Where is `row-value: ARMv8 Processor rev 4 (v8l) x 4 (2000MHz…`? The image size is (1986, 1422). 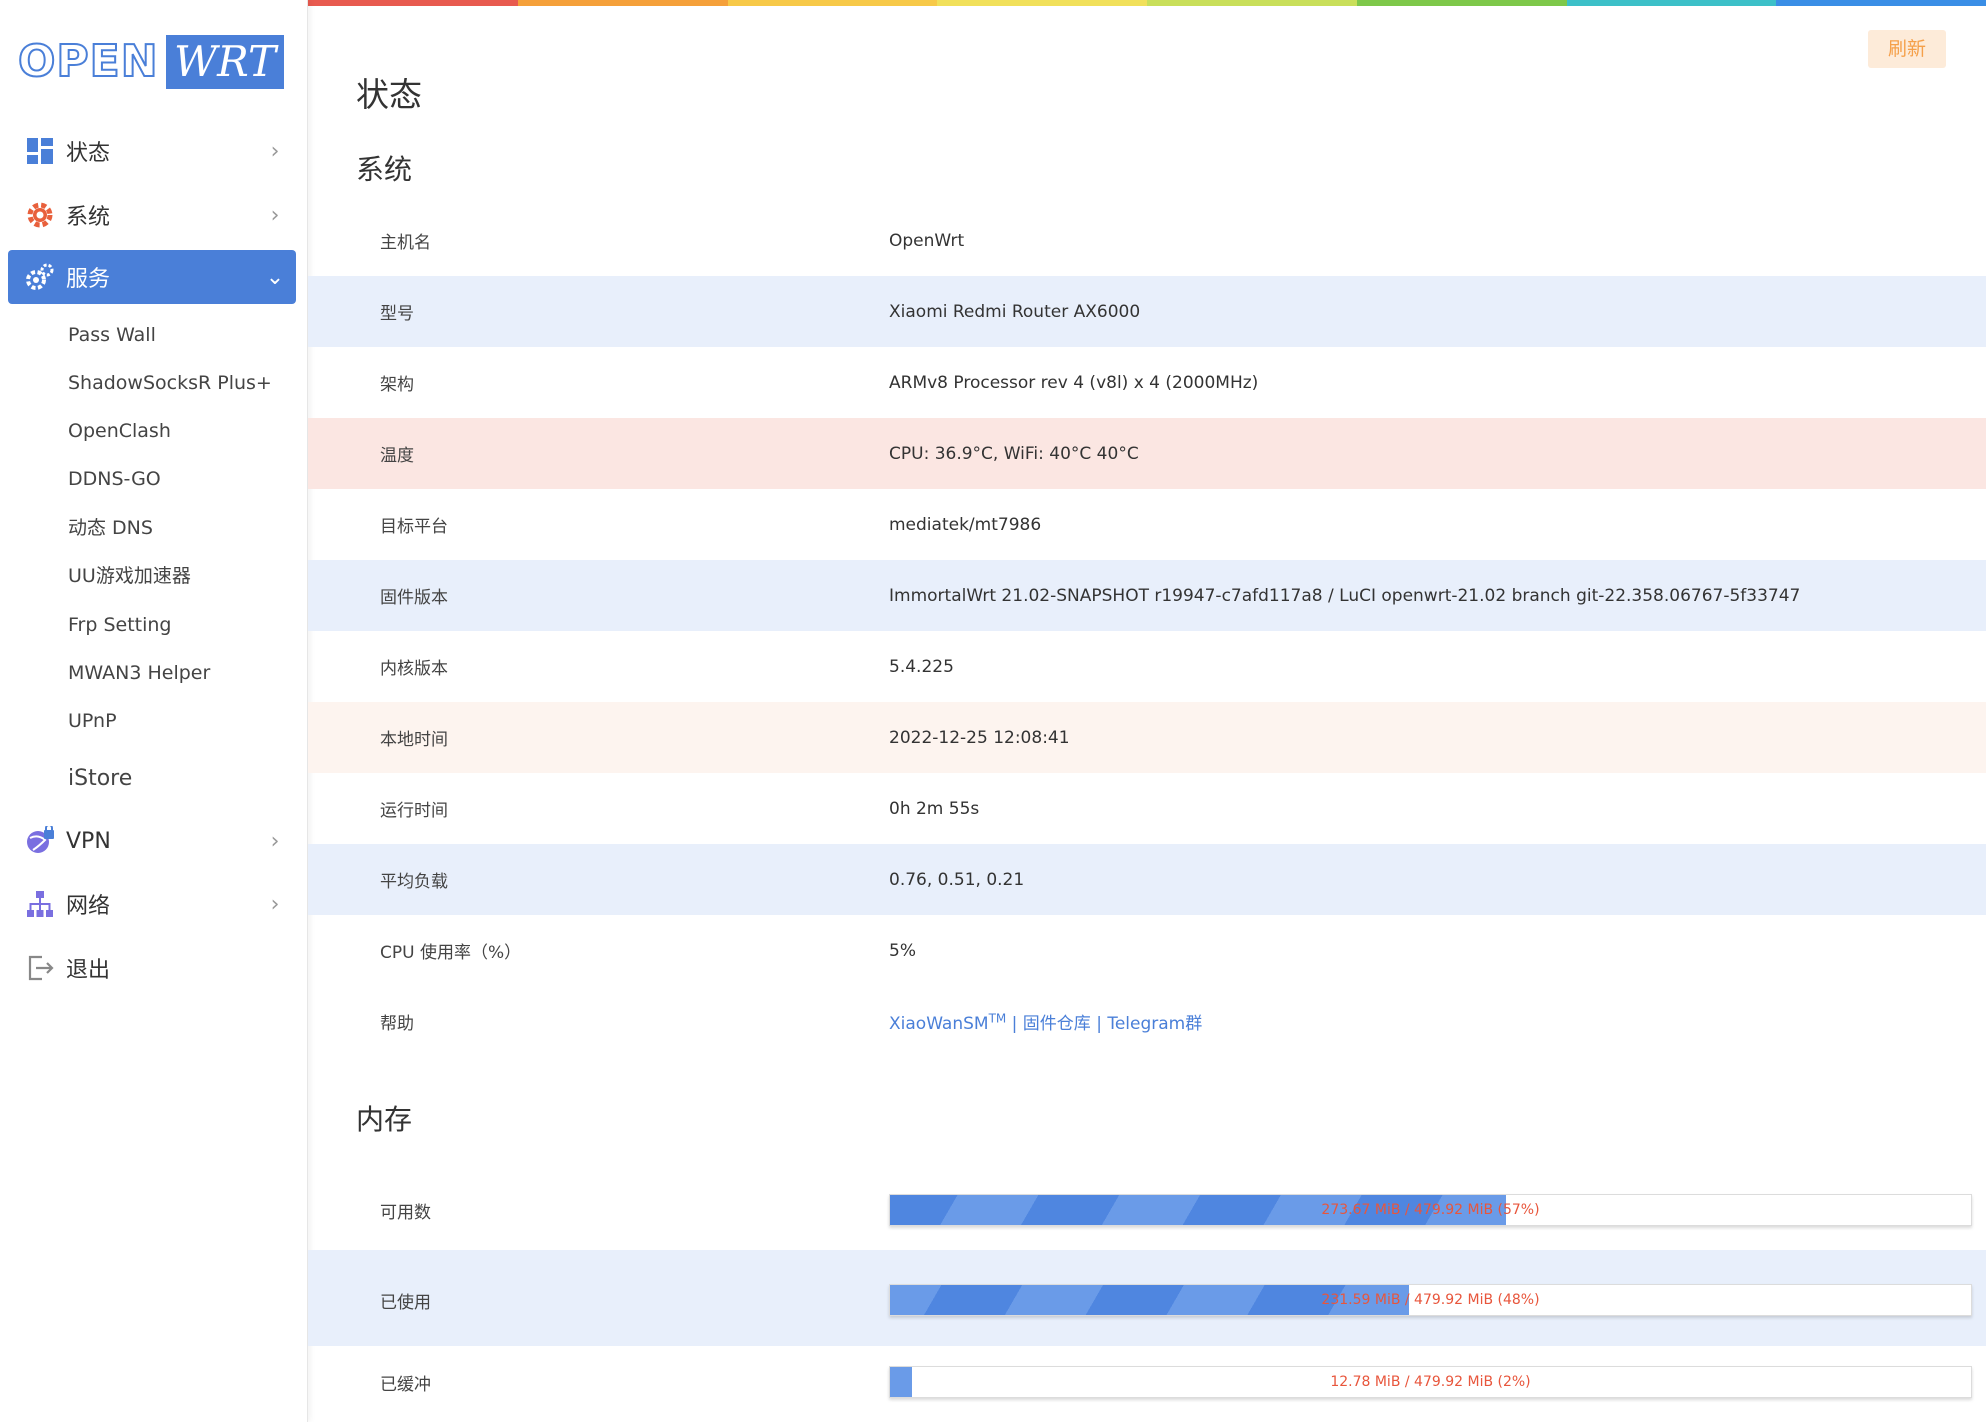
row-value: ARMv8 Processor rev 4 (v8l) x 4 (2000MHz… is located at coordinates (1074, 382).